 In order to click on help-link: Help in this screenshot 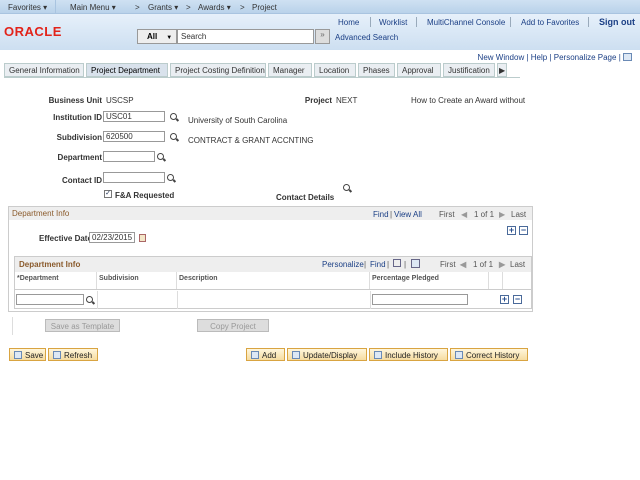, I will do `click(539, 57)`.